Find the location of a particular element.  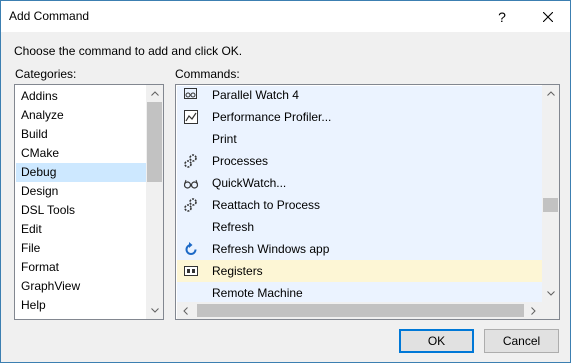

window-title: Add Command is located at coordinates (49, 16).